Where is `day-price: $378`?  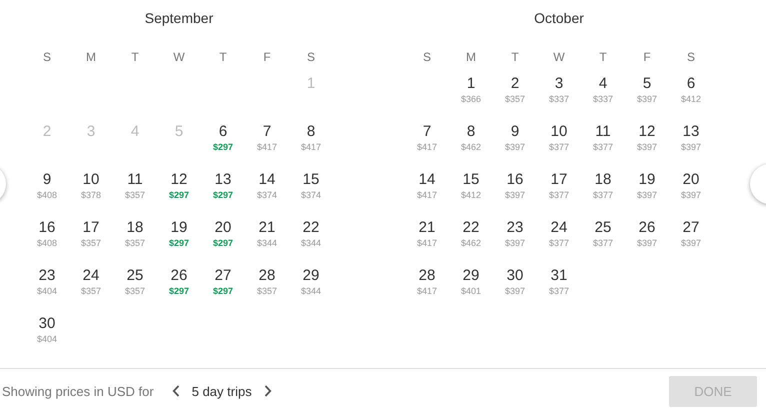 day-price: $378 is located at coordinates (91, 195).